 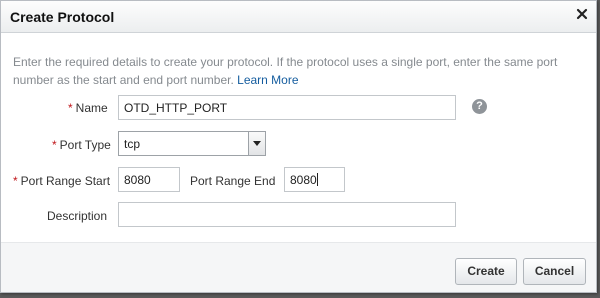 I want to click on text-cursor, so click(x=317, y=179).